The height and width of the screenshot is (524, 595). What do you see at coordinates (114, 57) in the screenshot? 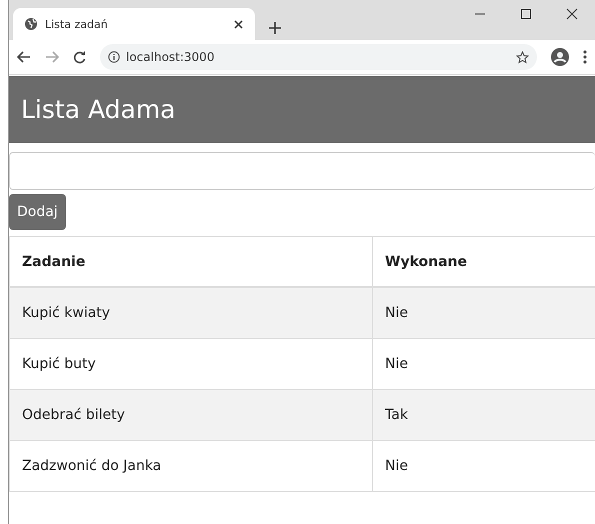
I see `info-icon` at bounding box center [114, 57].